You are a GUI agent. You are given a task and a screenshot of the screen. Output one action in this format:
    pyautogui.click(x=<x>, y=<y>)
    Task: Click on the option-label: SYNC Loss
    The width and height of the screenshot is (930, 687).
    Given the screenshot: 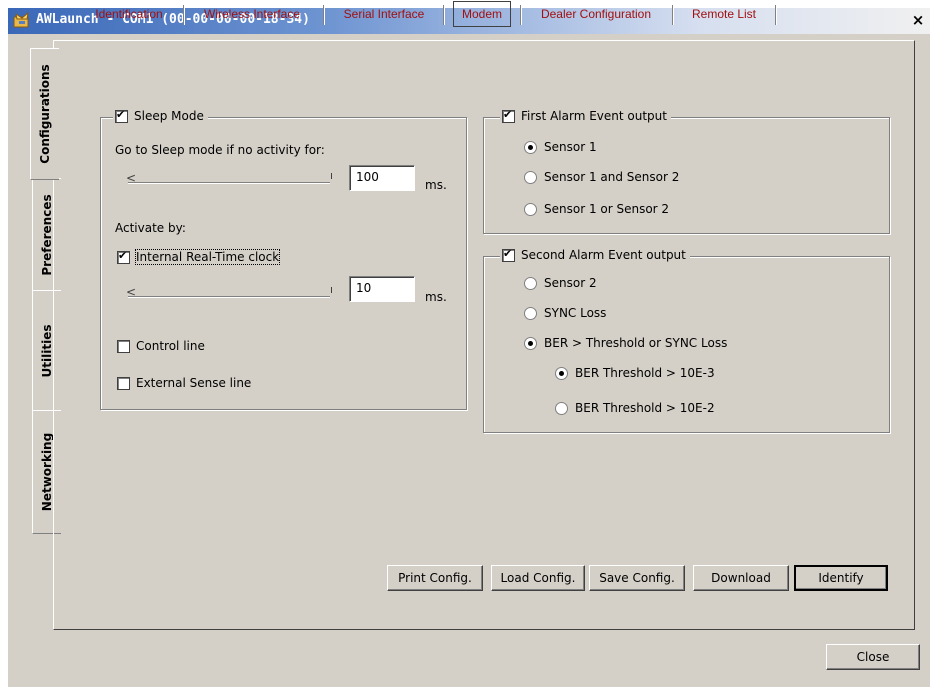 What is the action you would take?
    pyautogui.click(x=575, y=313)
    